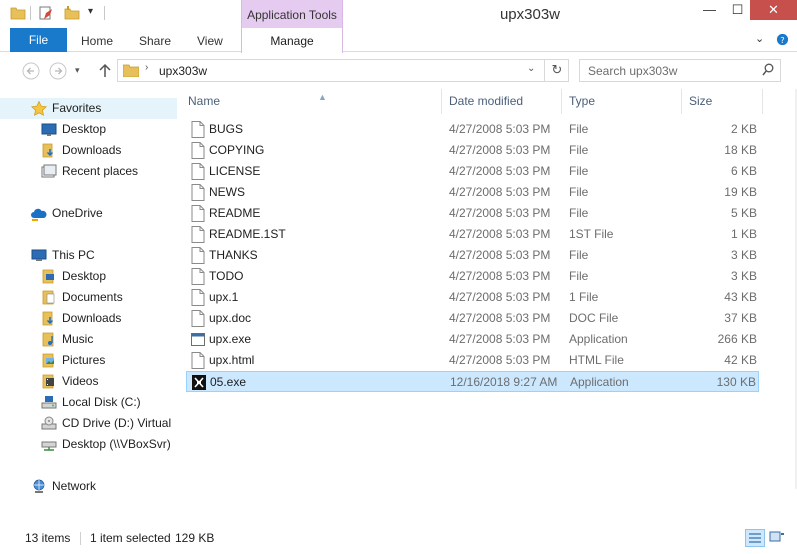  I want to click on nav-item-music: Music, so click(88, 339).